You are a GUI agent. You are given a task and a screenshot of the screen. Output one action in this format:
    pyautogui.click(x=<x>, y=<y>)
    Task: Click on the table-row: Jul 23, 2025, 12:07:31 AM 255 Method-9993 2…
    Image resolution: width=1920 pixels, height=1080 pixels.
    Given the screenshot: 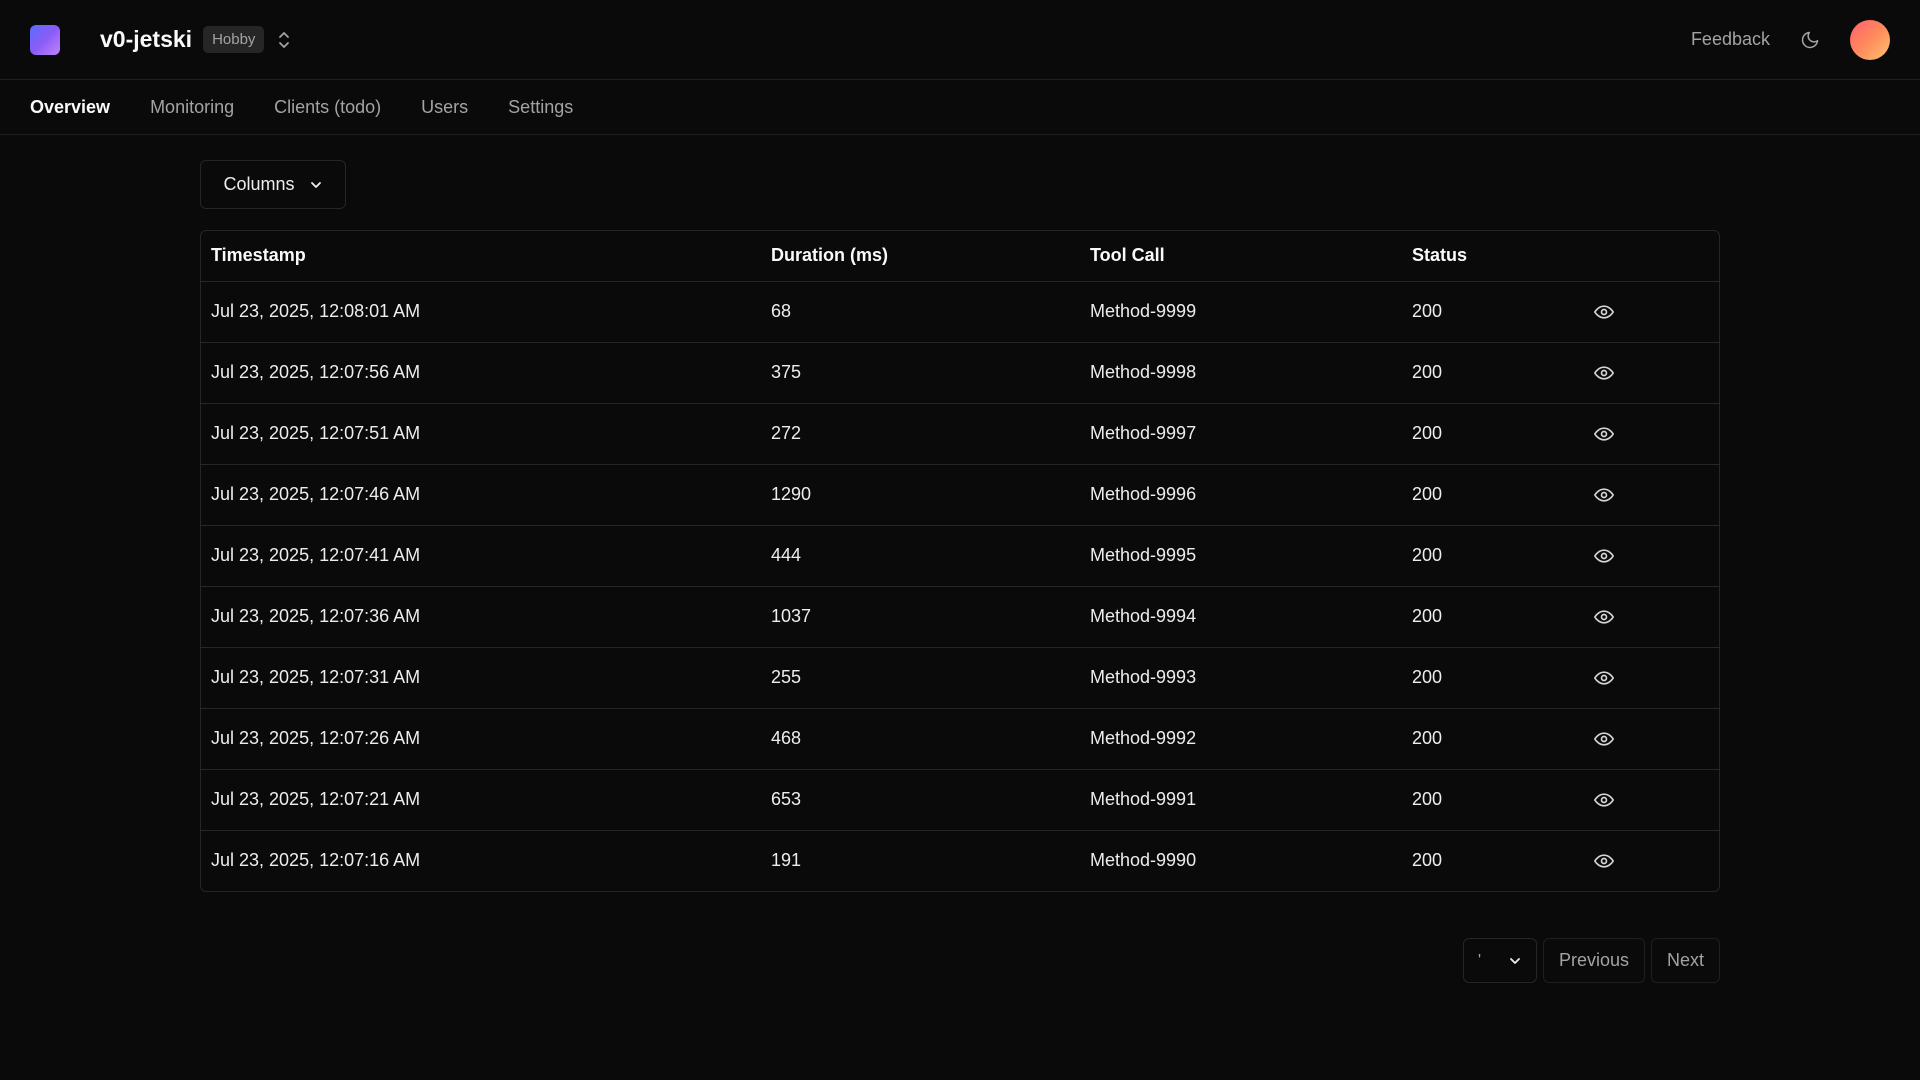 What is the action you would take?
    pyautogui.click(x=960, y=678)
    